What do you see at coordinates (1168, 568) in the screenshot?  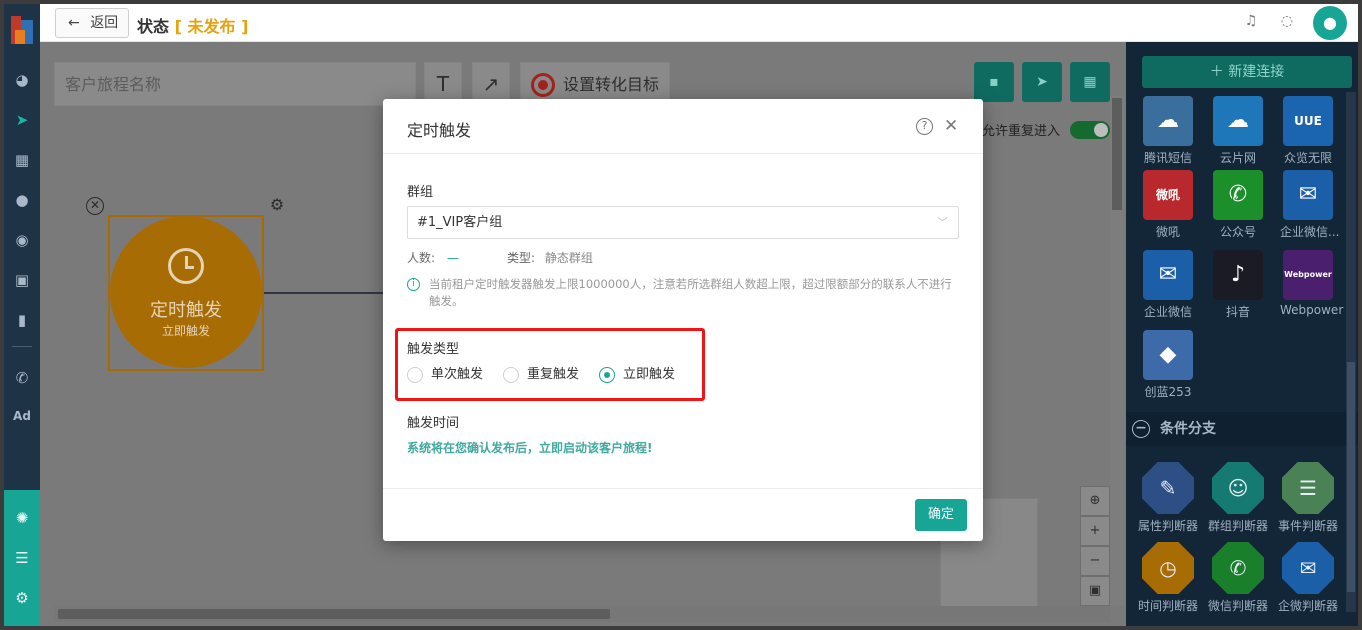 I see `branch-icon: ◷` at bounding box center [1168, 568].